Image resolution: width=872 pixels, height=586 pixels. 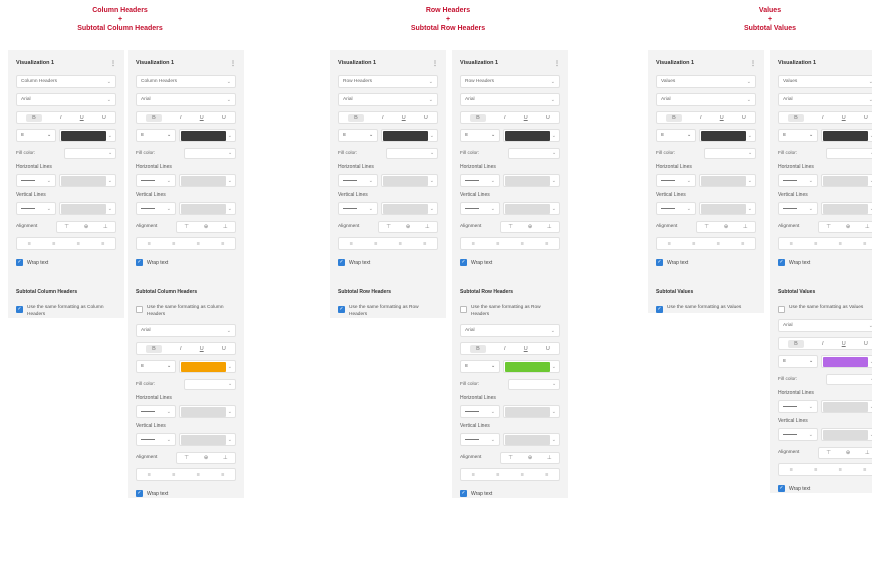 What do you see at coordinates (388, 81) in the screenshot?
I see `element-selector-dropdown: Row Headers ⌄` at bounding box center [388, 81].